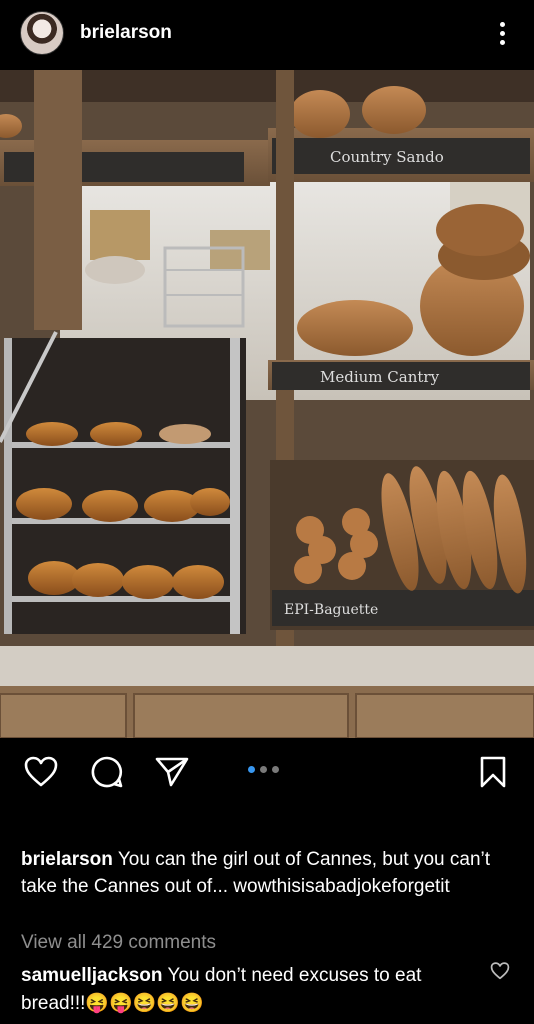  Describe the element at coordinates (502, 33) in the screenshot. I see `more-options-icon` at that location.